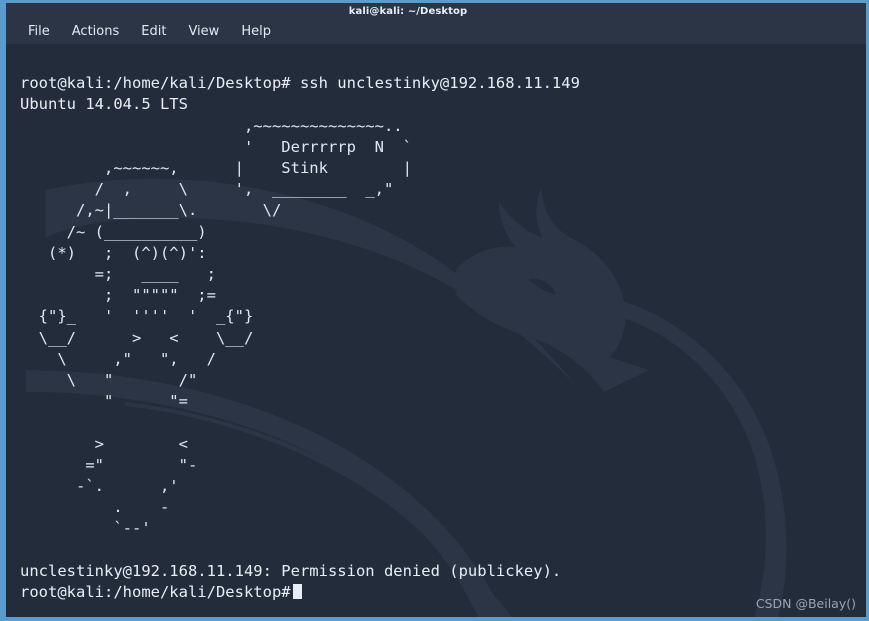 The height and width of the screenshot is (621, 869). What do you see at coordinates (104, 104) in the screenshot?
I see `terminal-os-line: Ubuntu 14.04.5 LTS` at bounding box center [104, 104].